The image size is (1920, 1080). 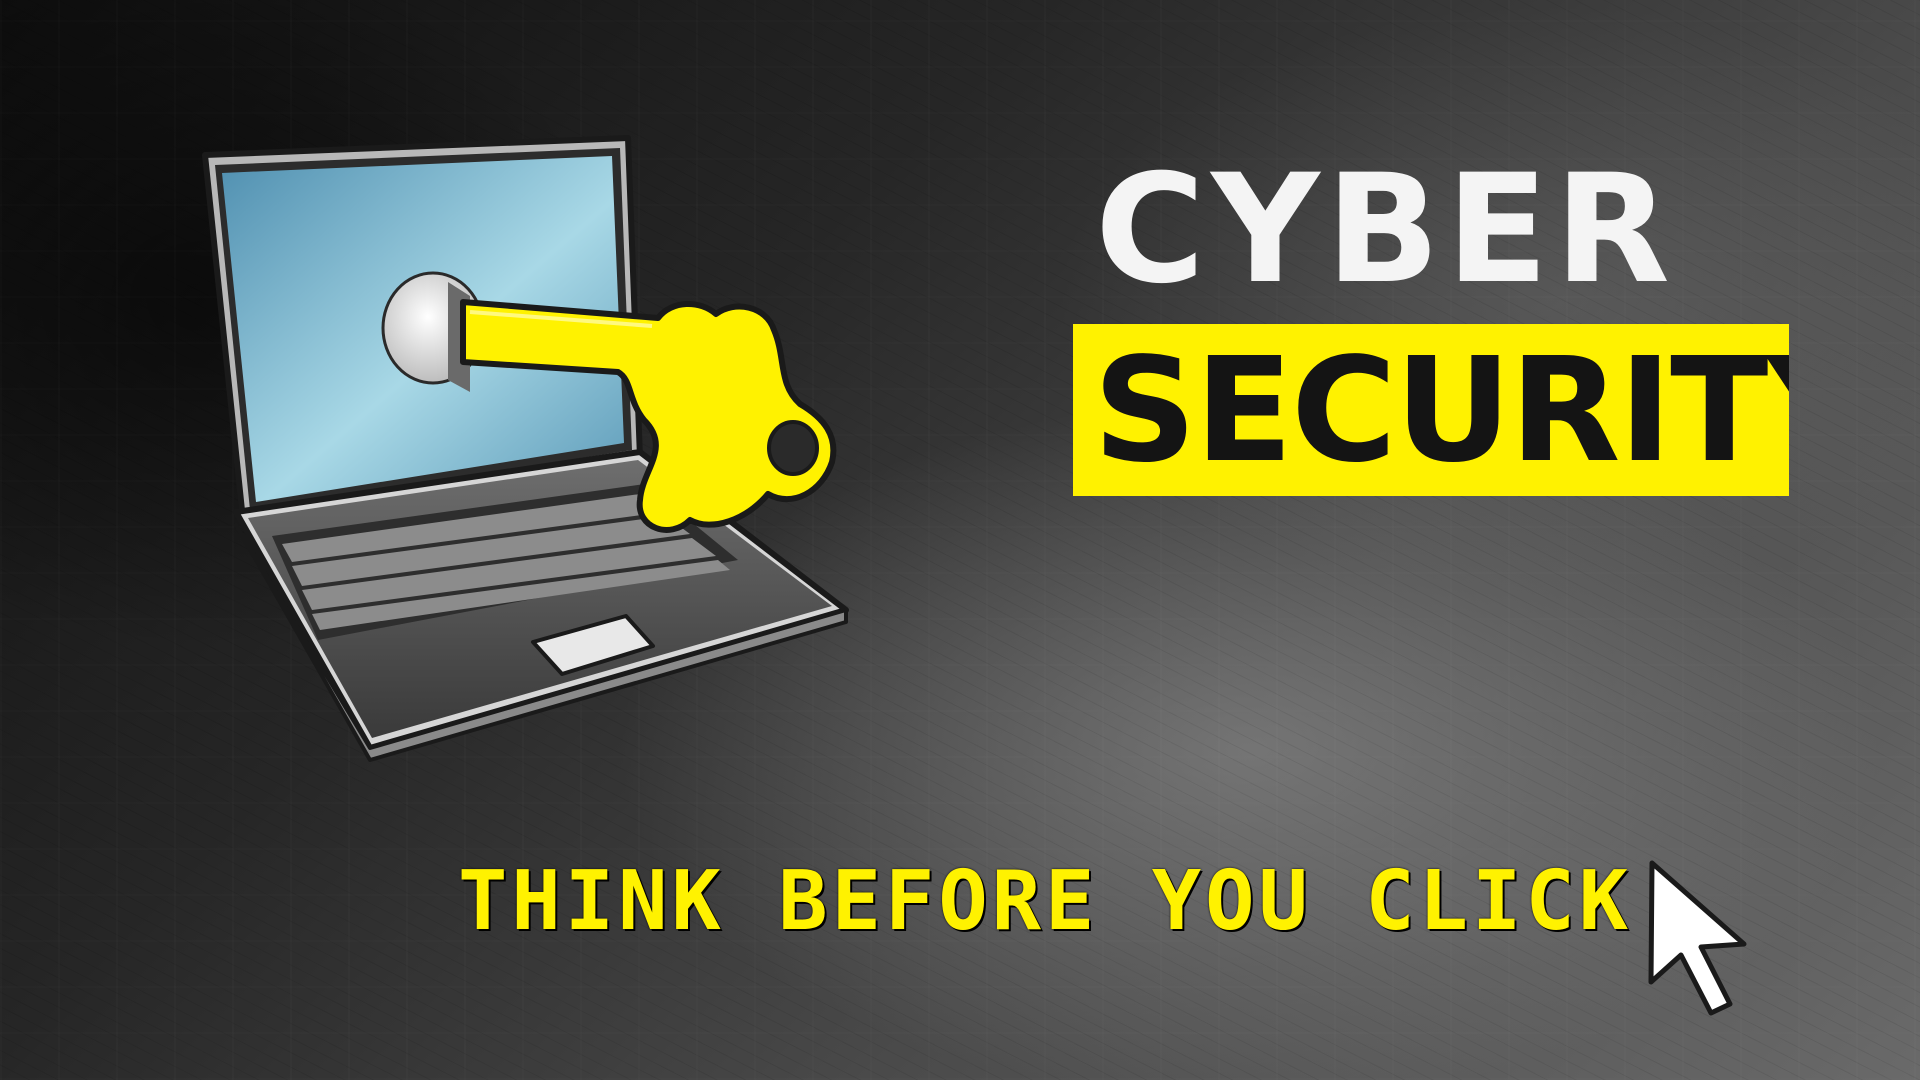 I want to click on security-banner: SECURITY, so click(x=1431, y=410).